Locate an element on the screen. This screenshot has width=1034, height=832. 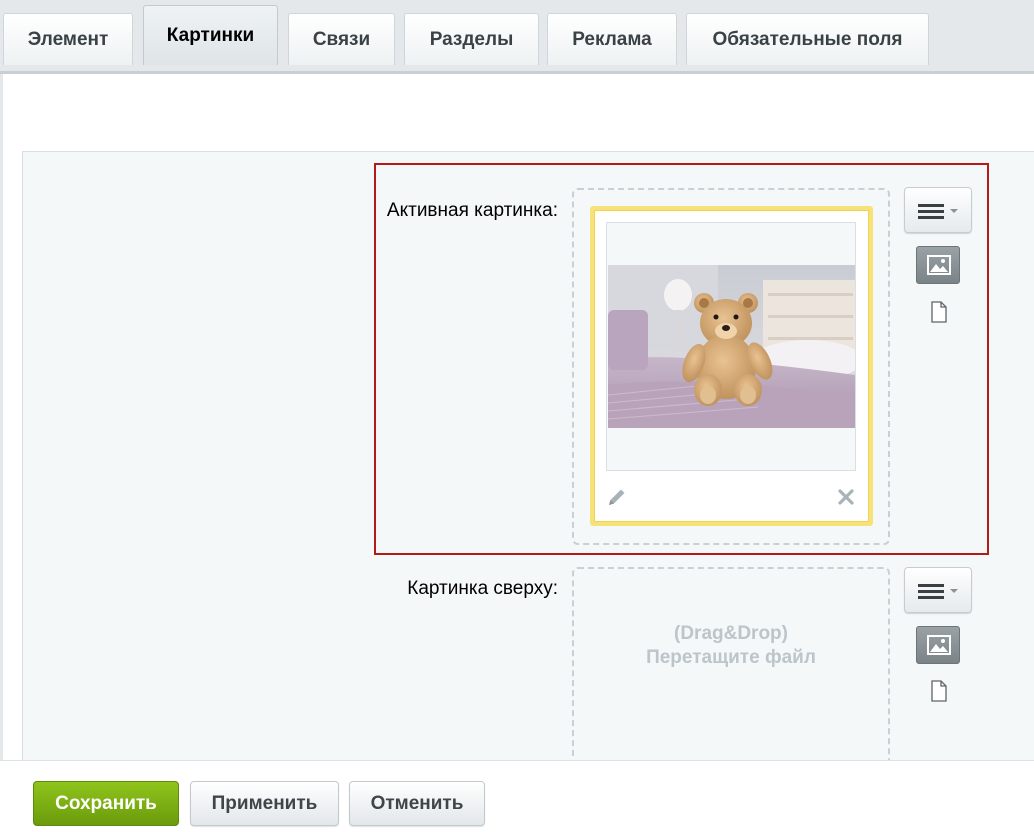
top-picture-dropzone is located at coordinates (731, 672).